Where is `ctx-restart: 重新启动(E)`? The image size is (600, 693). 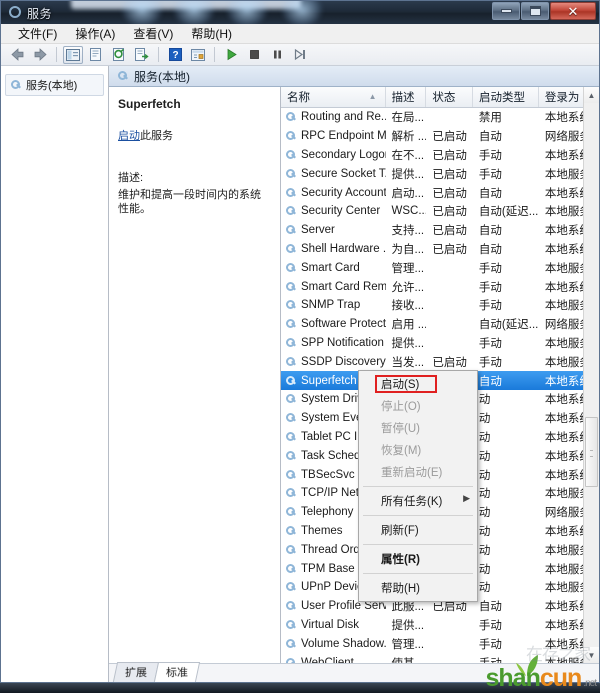 ctx-restart: 重新启动(E) is located at coordinates (418, 472).